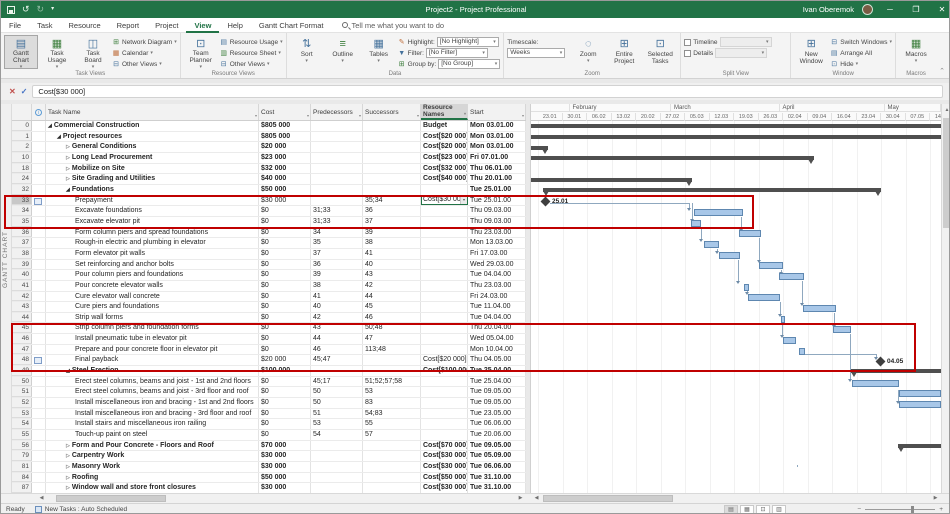 Image resolution: width=950 pixels, height=514 pixels. What do you see at coordinates (712, 192) in the screenshot?
I see `gantt-summary-bar` at bounding box center [712, 192].